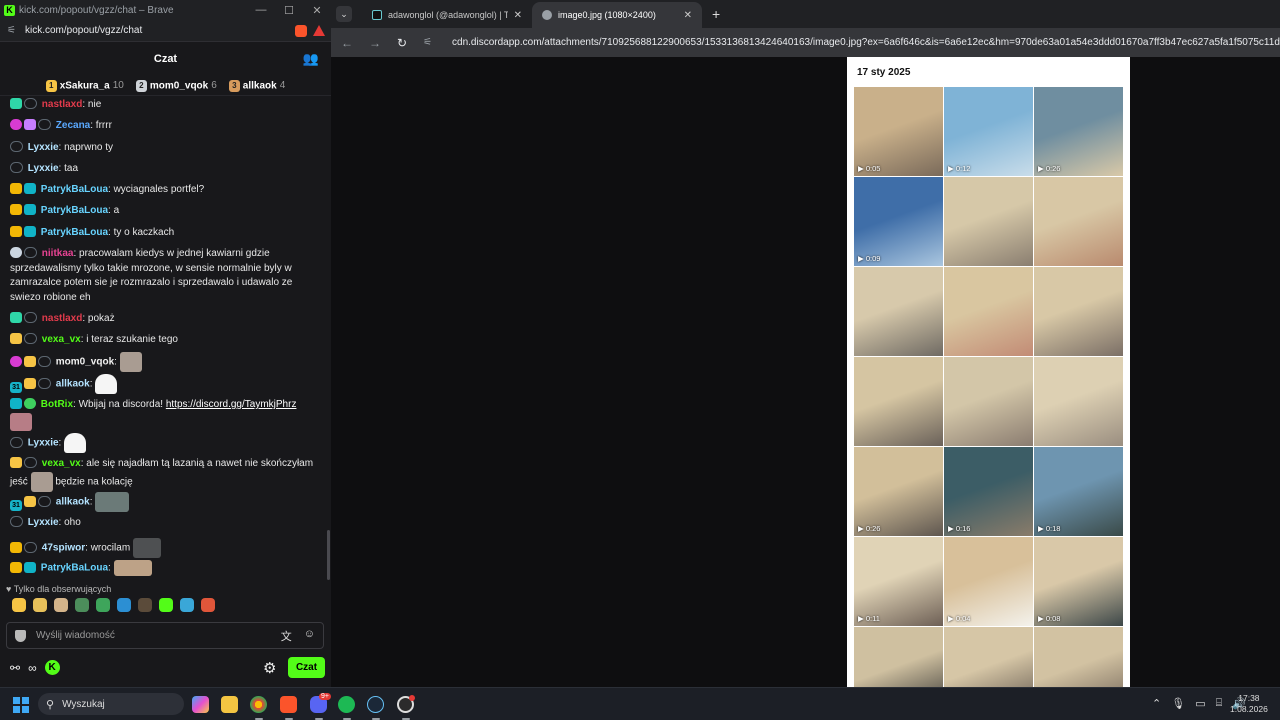 The image size is (1280, 720). What do you see at coordinates (151, 635) in the screenshot?
I see `chat-input` at bounding box center [151, 635].